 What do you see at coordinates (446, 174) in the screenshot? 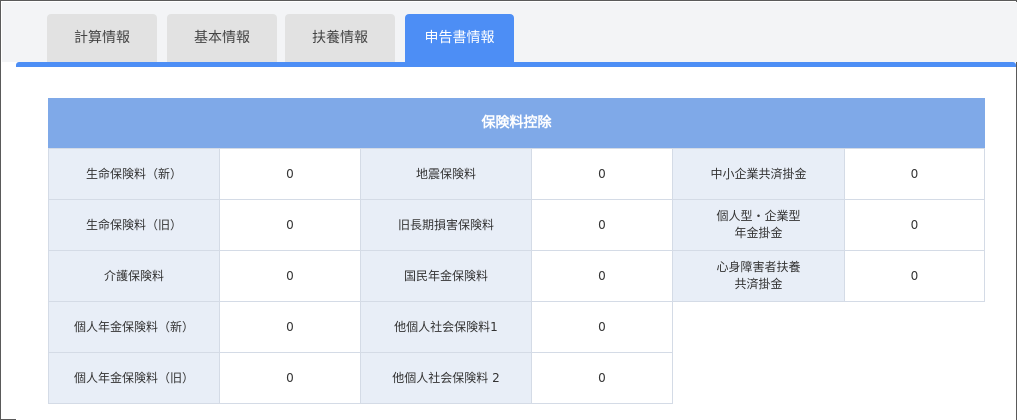
I see `label-earthquake-insurance: 地震保険料` at bounding box center [446, 174].